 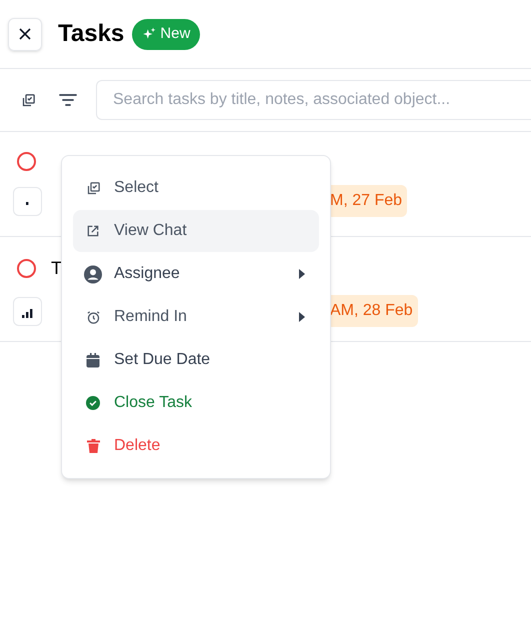 What do you see at coordinates (196, 317) in the screenshot?
I see `menu-item: Remind In` at bounding box center [196, 317].